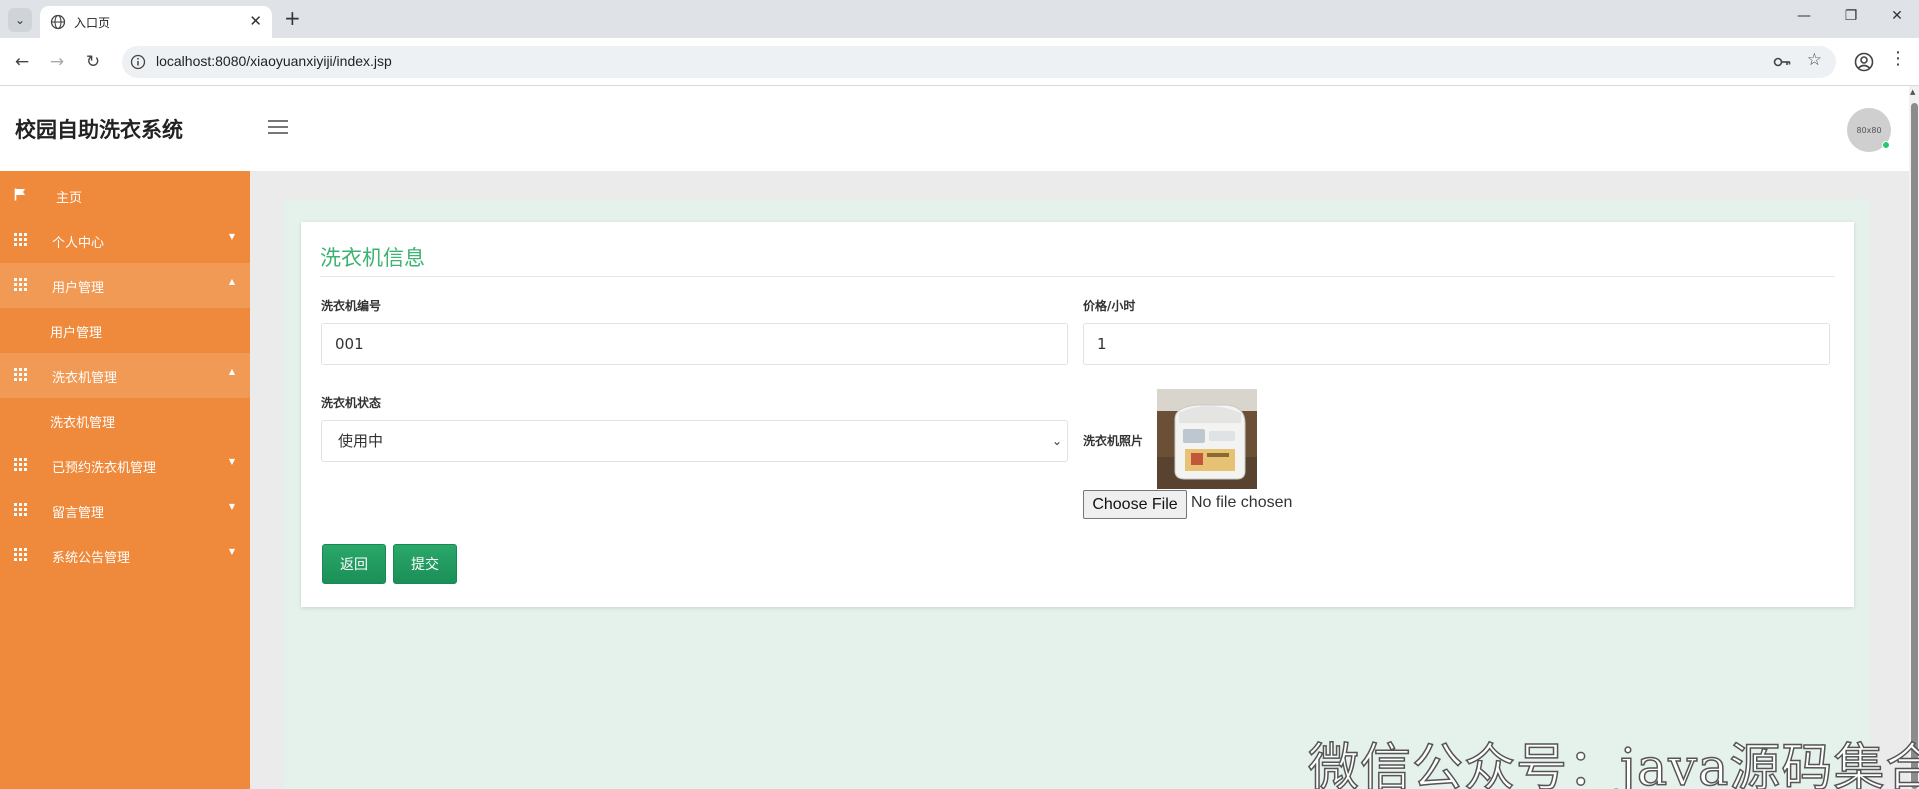 The height and width of the screenshot is (789, 1919). Describe the element at coordinates (425, 564) in the screenshot. I see `submit-button: 提交` at that location.